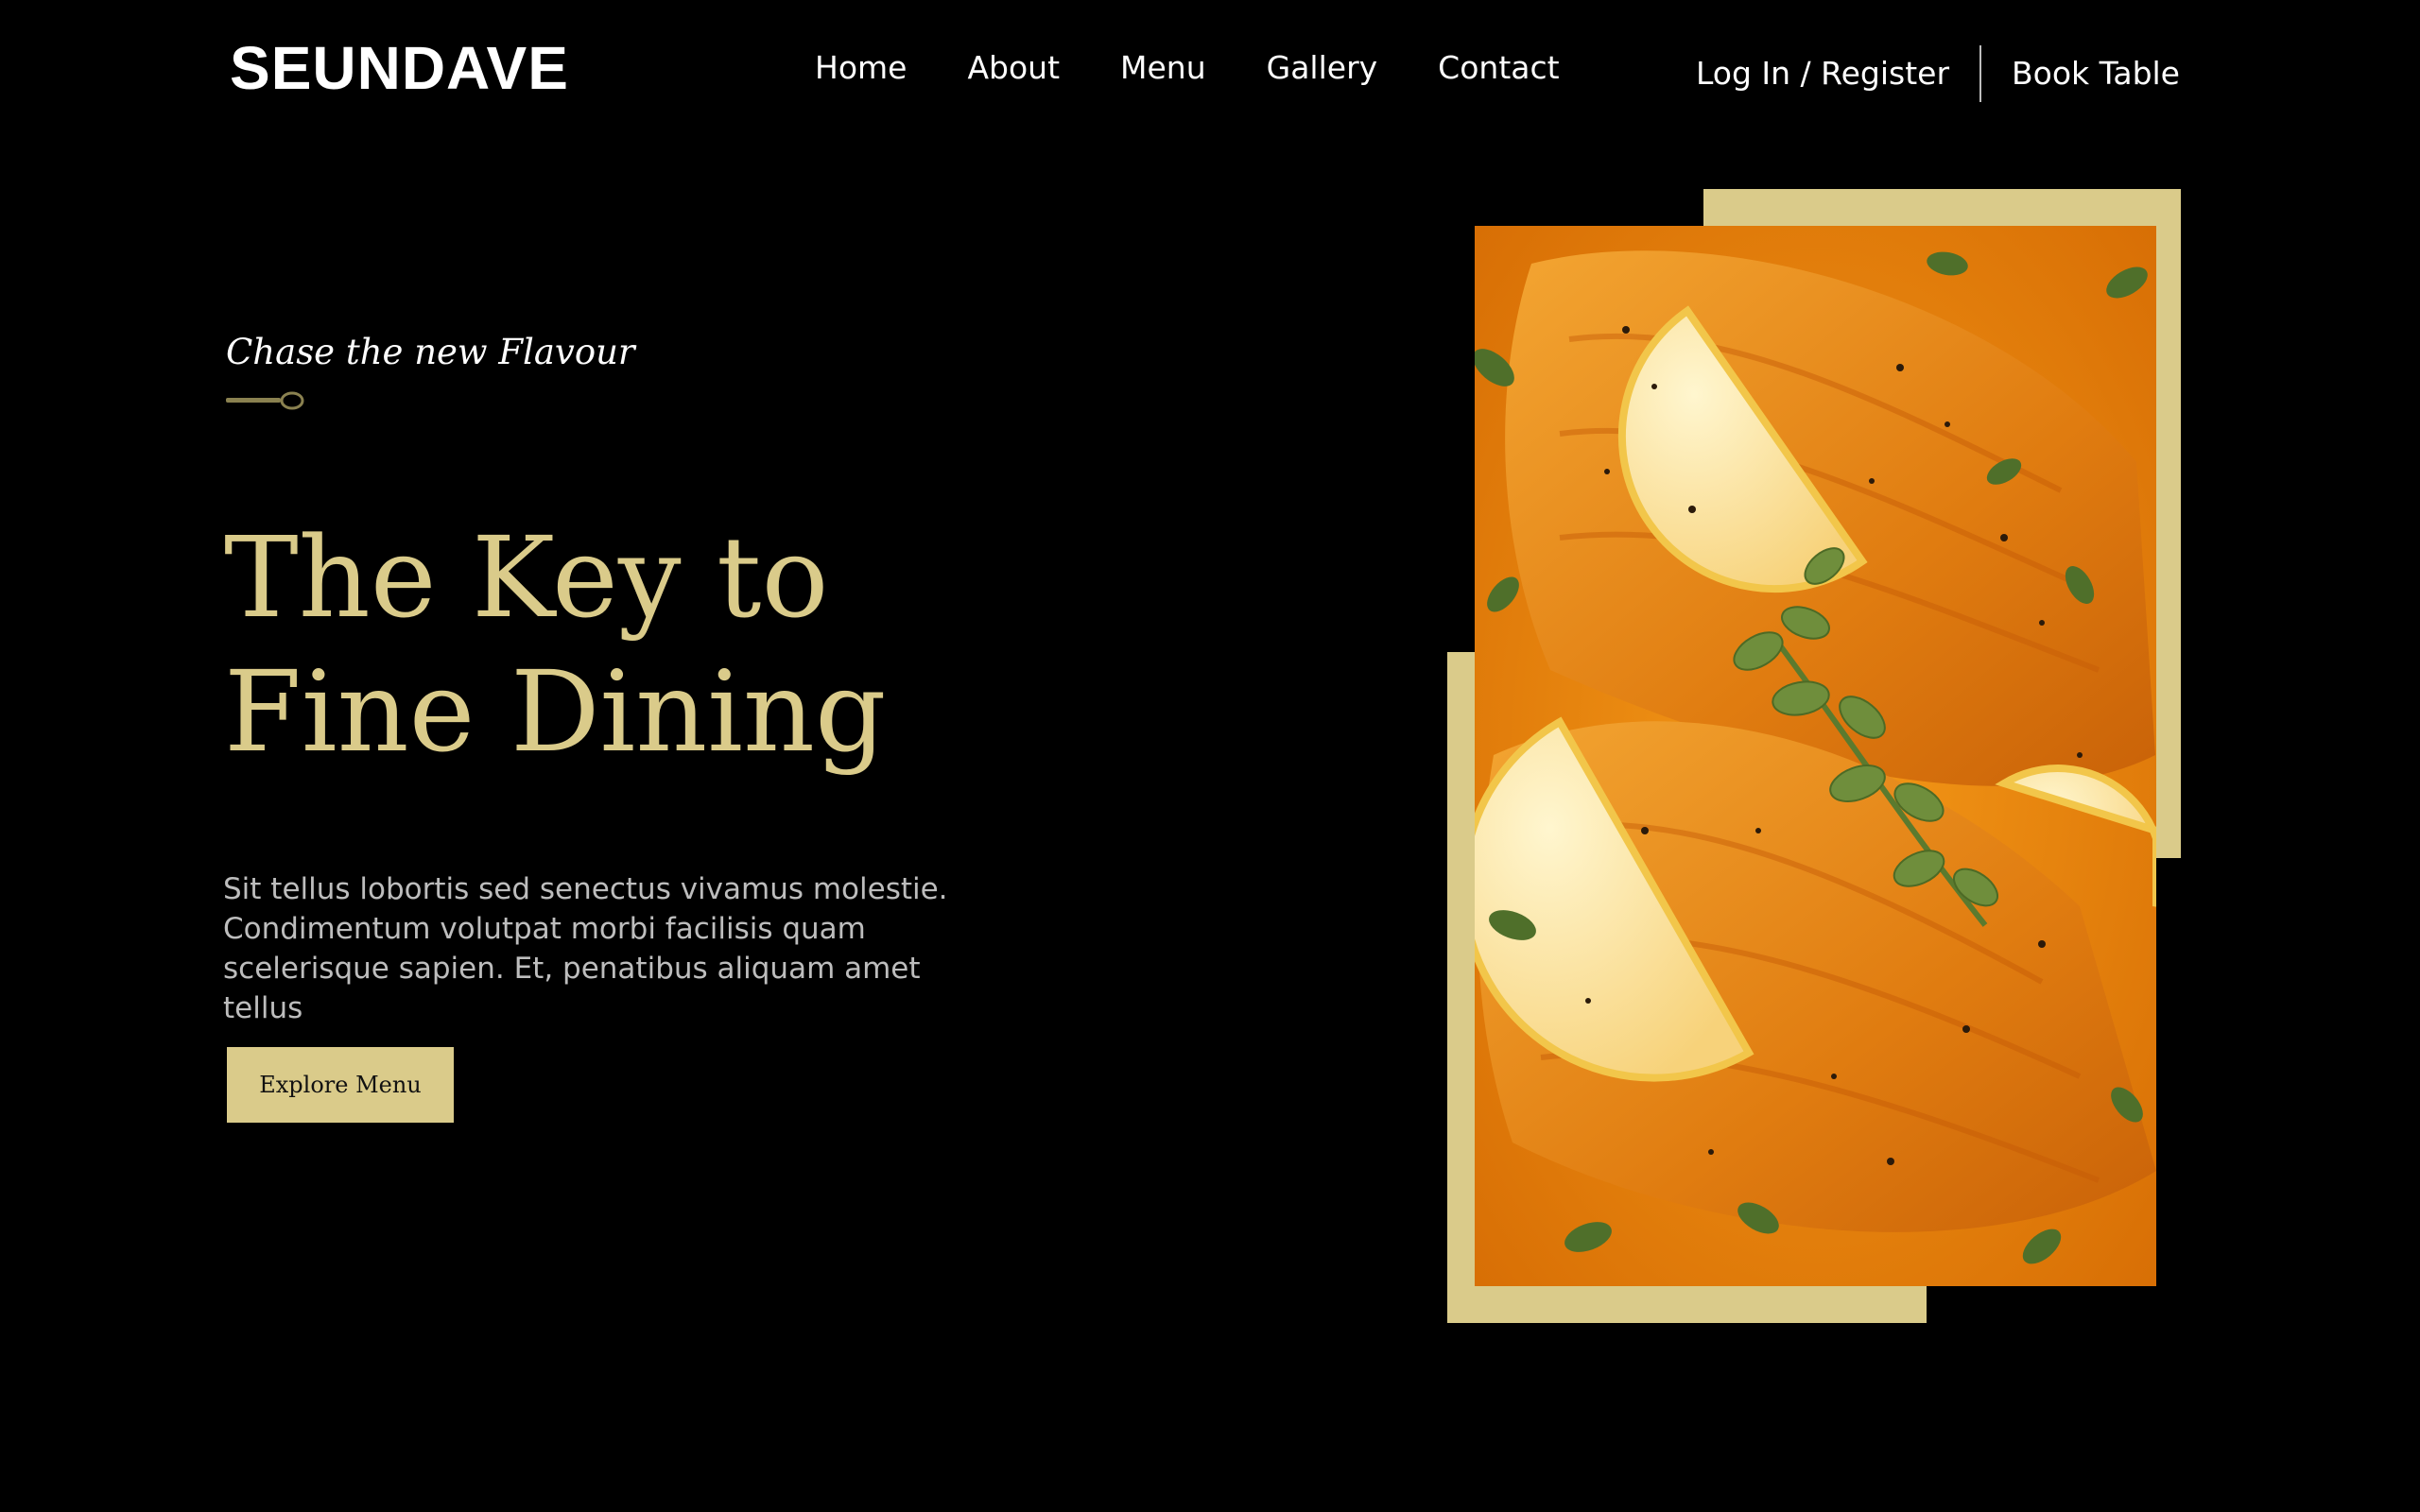  I want to click on header-divider, so click(1980, 73).